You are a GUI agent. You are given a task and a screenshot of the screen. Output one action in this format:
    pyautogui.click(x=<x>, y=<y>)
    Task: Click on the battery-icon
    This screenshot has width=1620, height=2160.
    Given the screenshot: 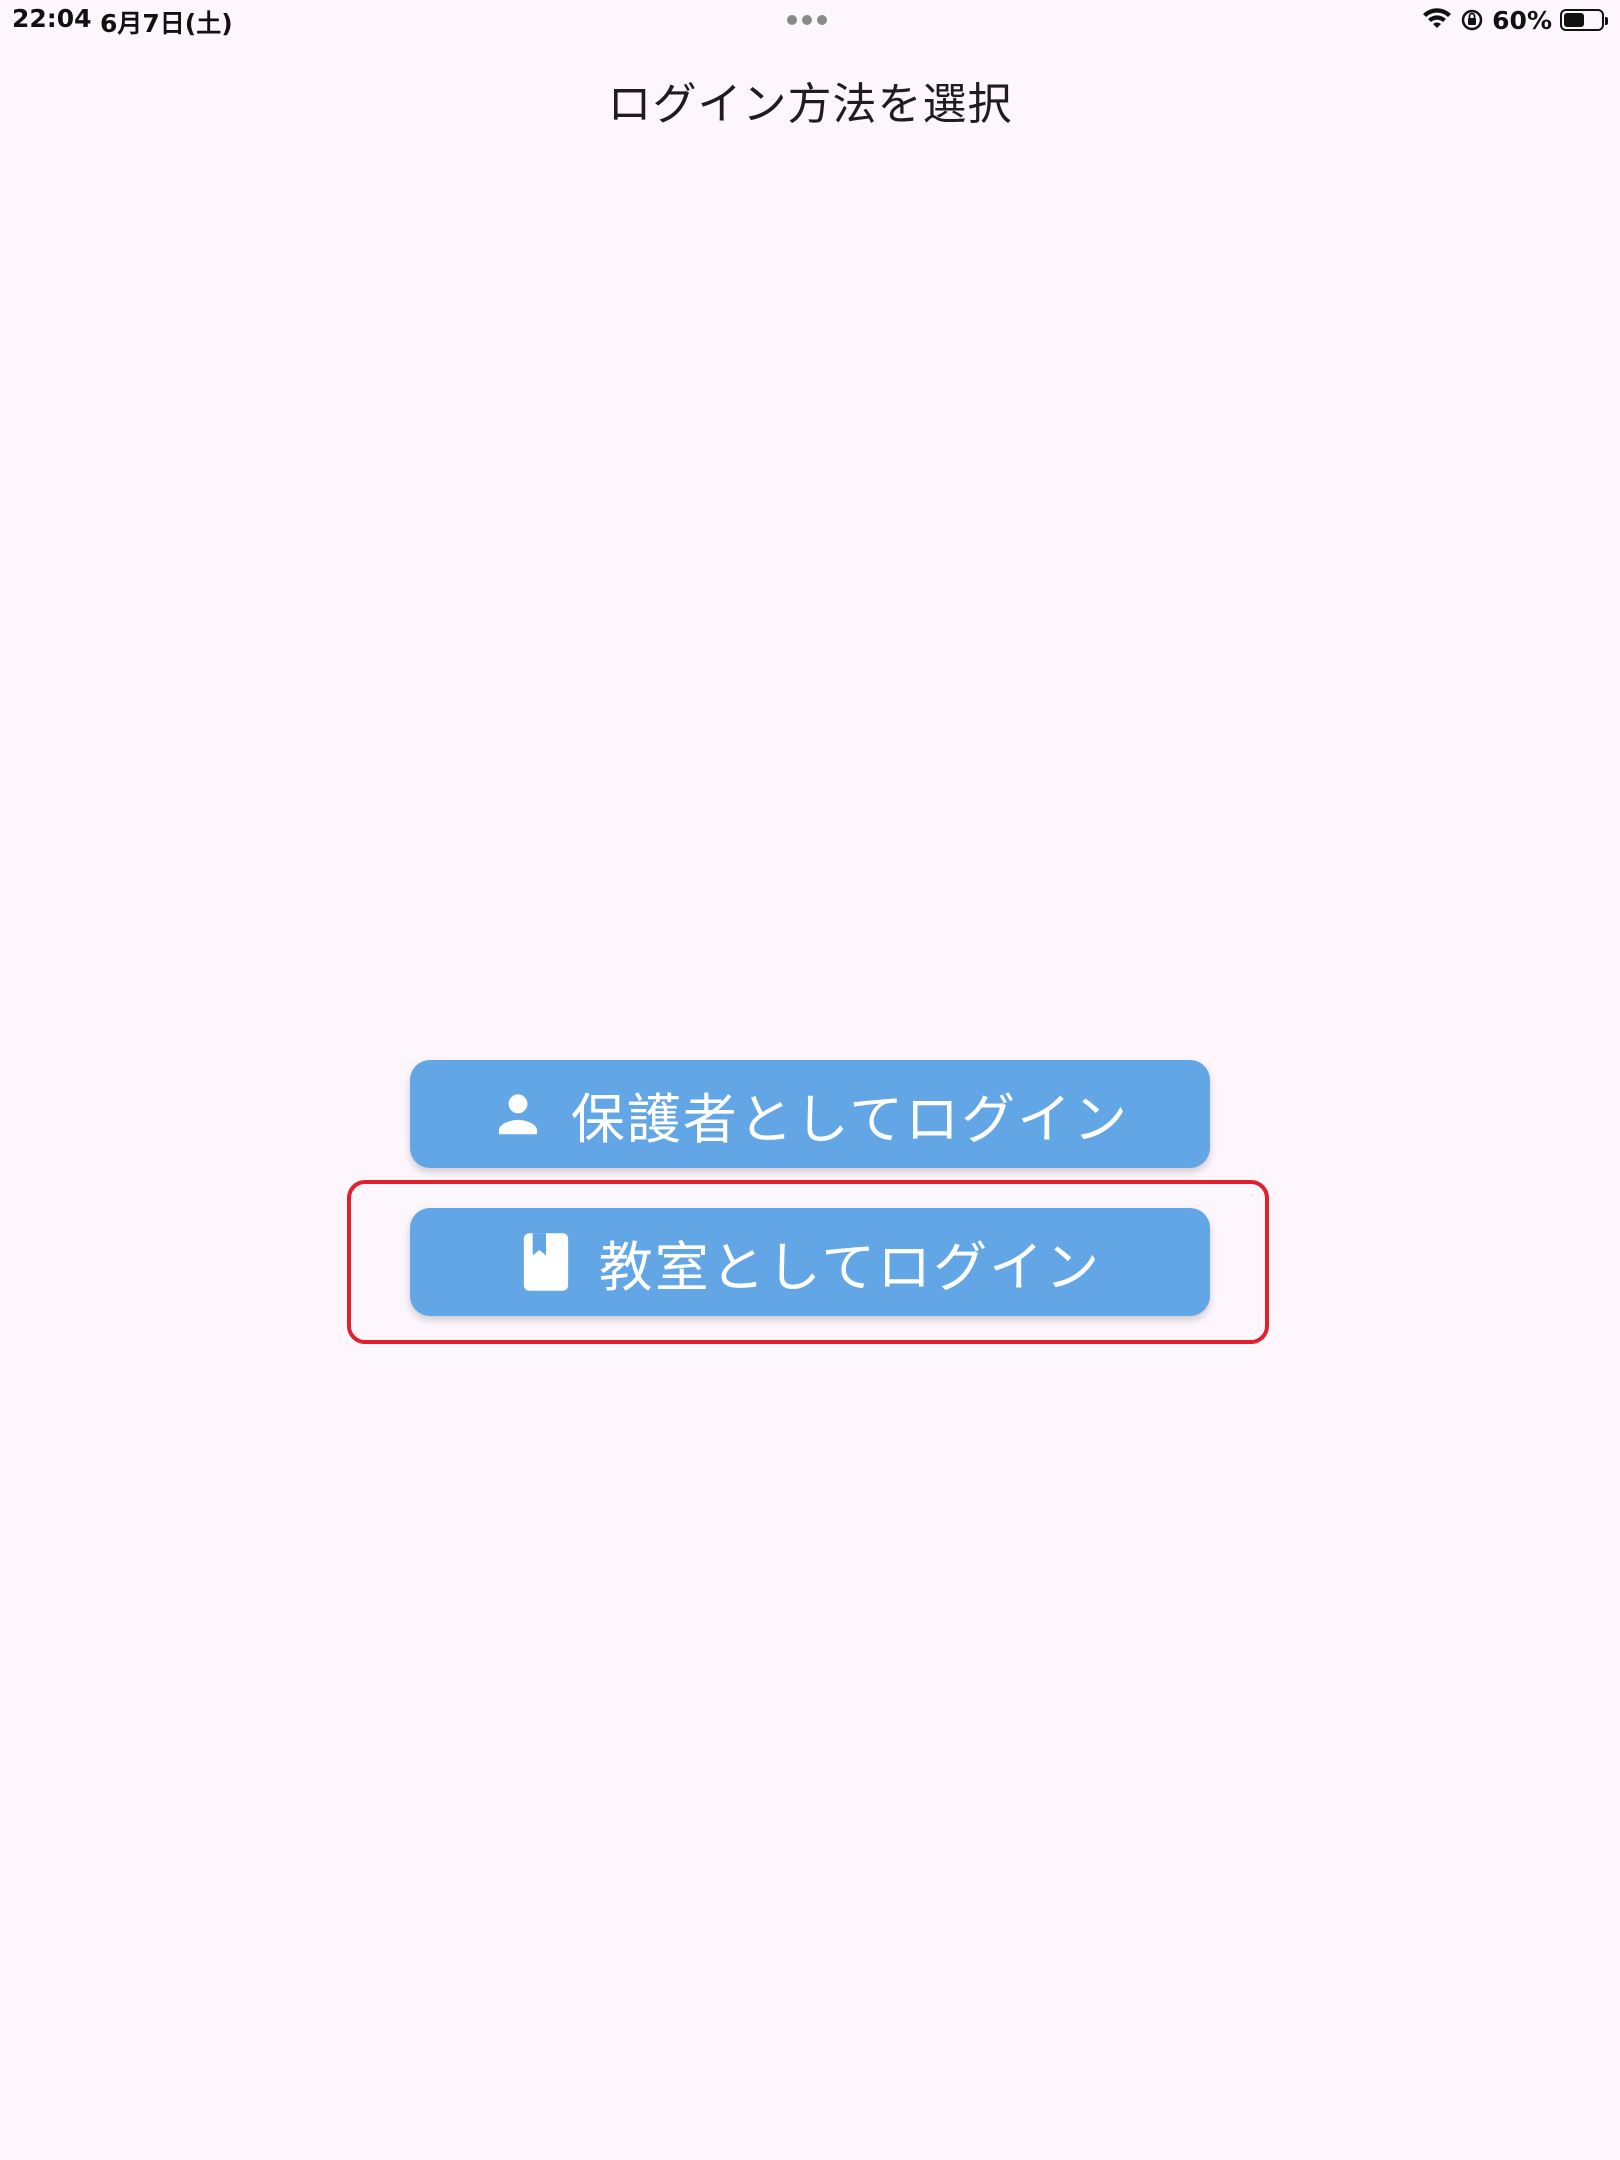 What is the action you would take?
    pyautogui.click(x=1584, y=20)
    